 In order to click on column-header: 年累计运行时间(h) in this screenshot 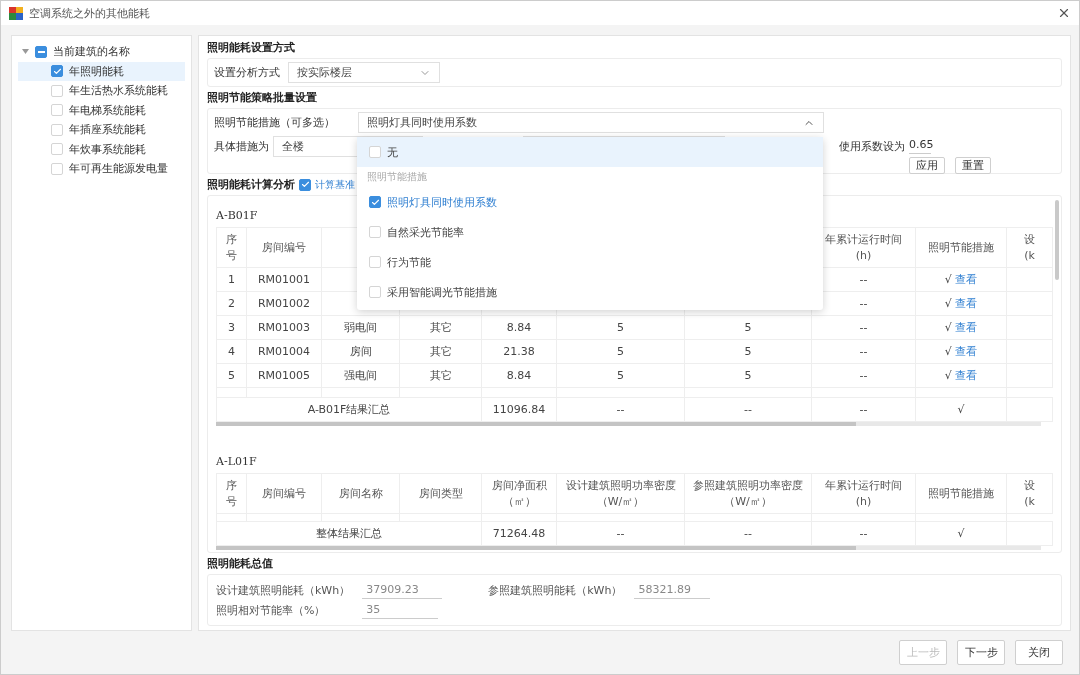, I will do `click(863, 493)`.